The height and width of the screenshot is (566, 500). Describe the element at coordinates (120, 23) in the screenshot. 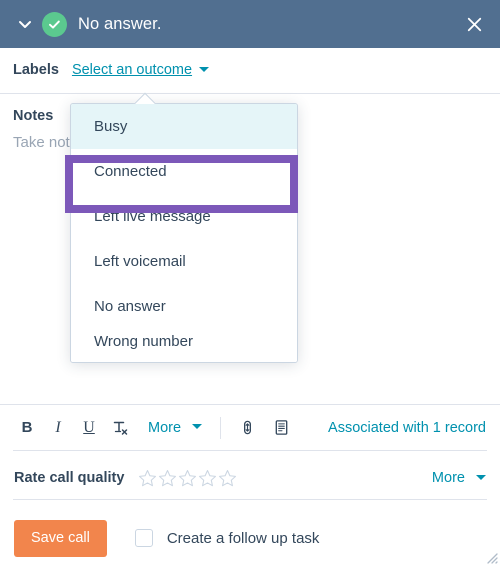

I see `page-title: No answer.` at that location.